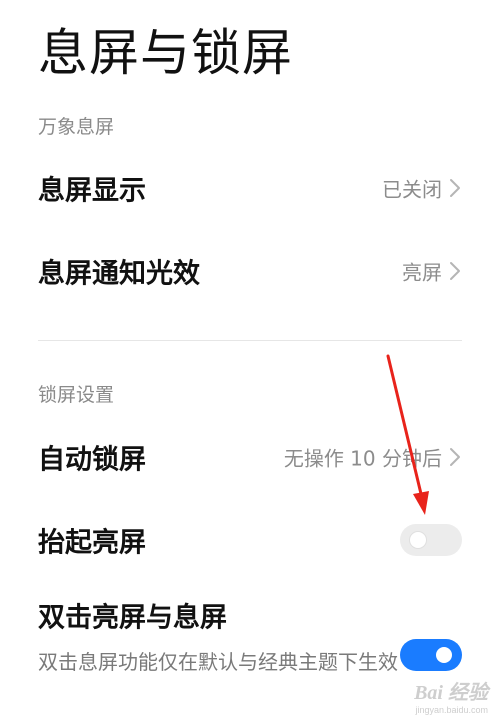 The width and height of the screenshot is (500, 723). What do you see at coordinates (132, 618) in the screenshot?
I see `double-tap-label: 双击亮屏与息屏` at bounding box center [132, 618].